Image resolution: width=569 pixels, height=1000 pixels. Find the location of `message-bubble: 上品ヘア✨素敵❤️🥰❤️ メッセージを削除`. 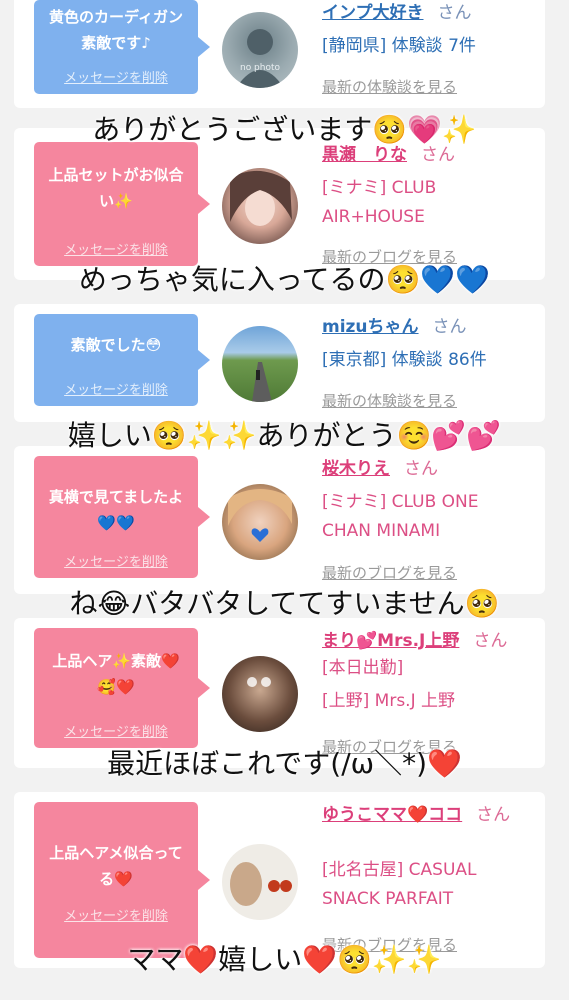

message-bubble: 上品ヘア✨素敵❤️🥰❤️ メッセージを削除 is located at coordinates (122, 688).